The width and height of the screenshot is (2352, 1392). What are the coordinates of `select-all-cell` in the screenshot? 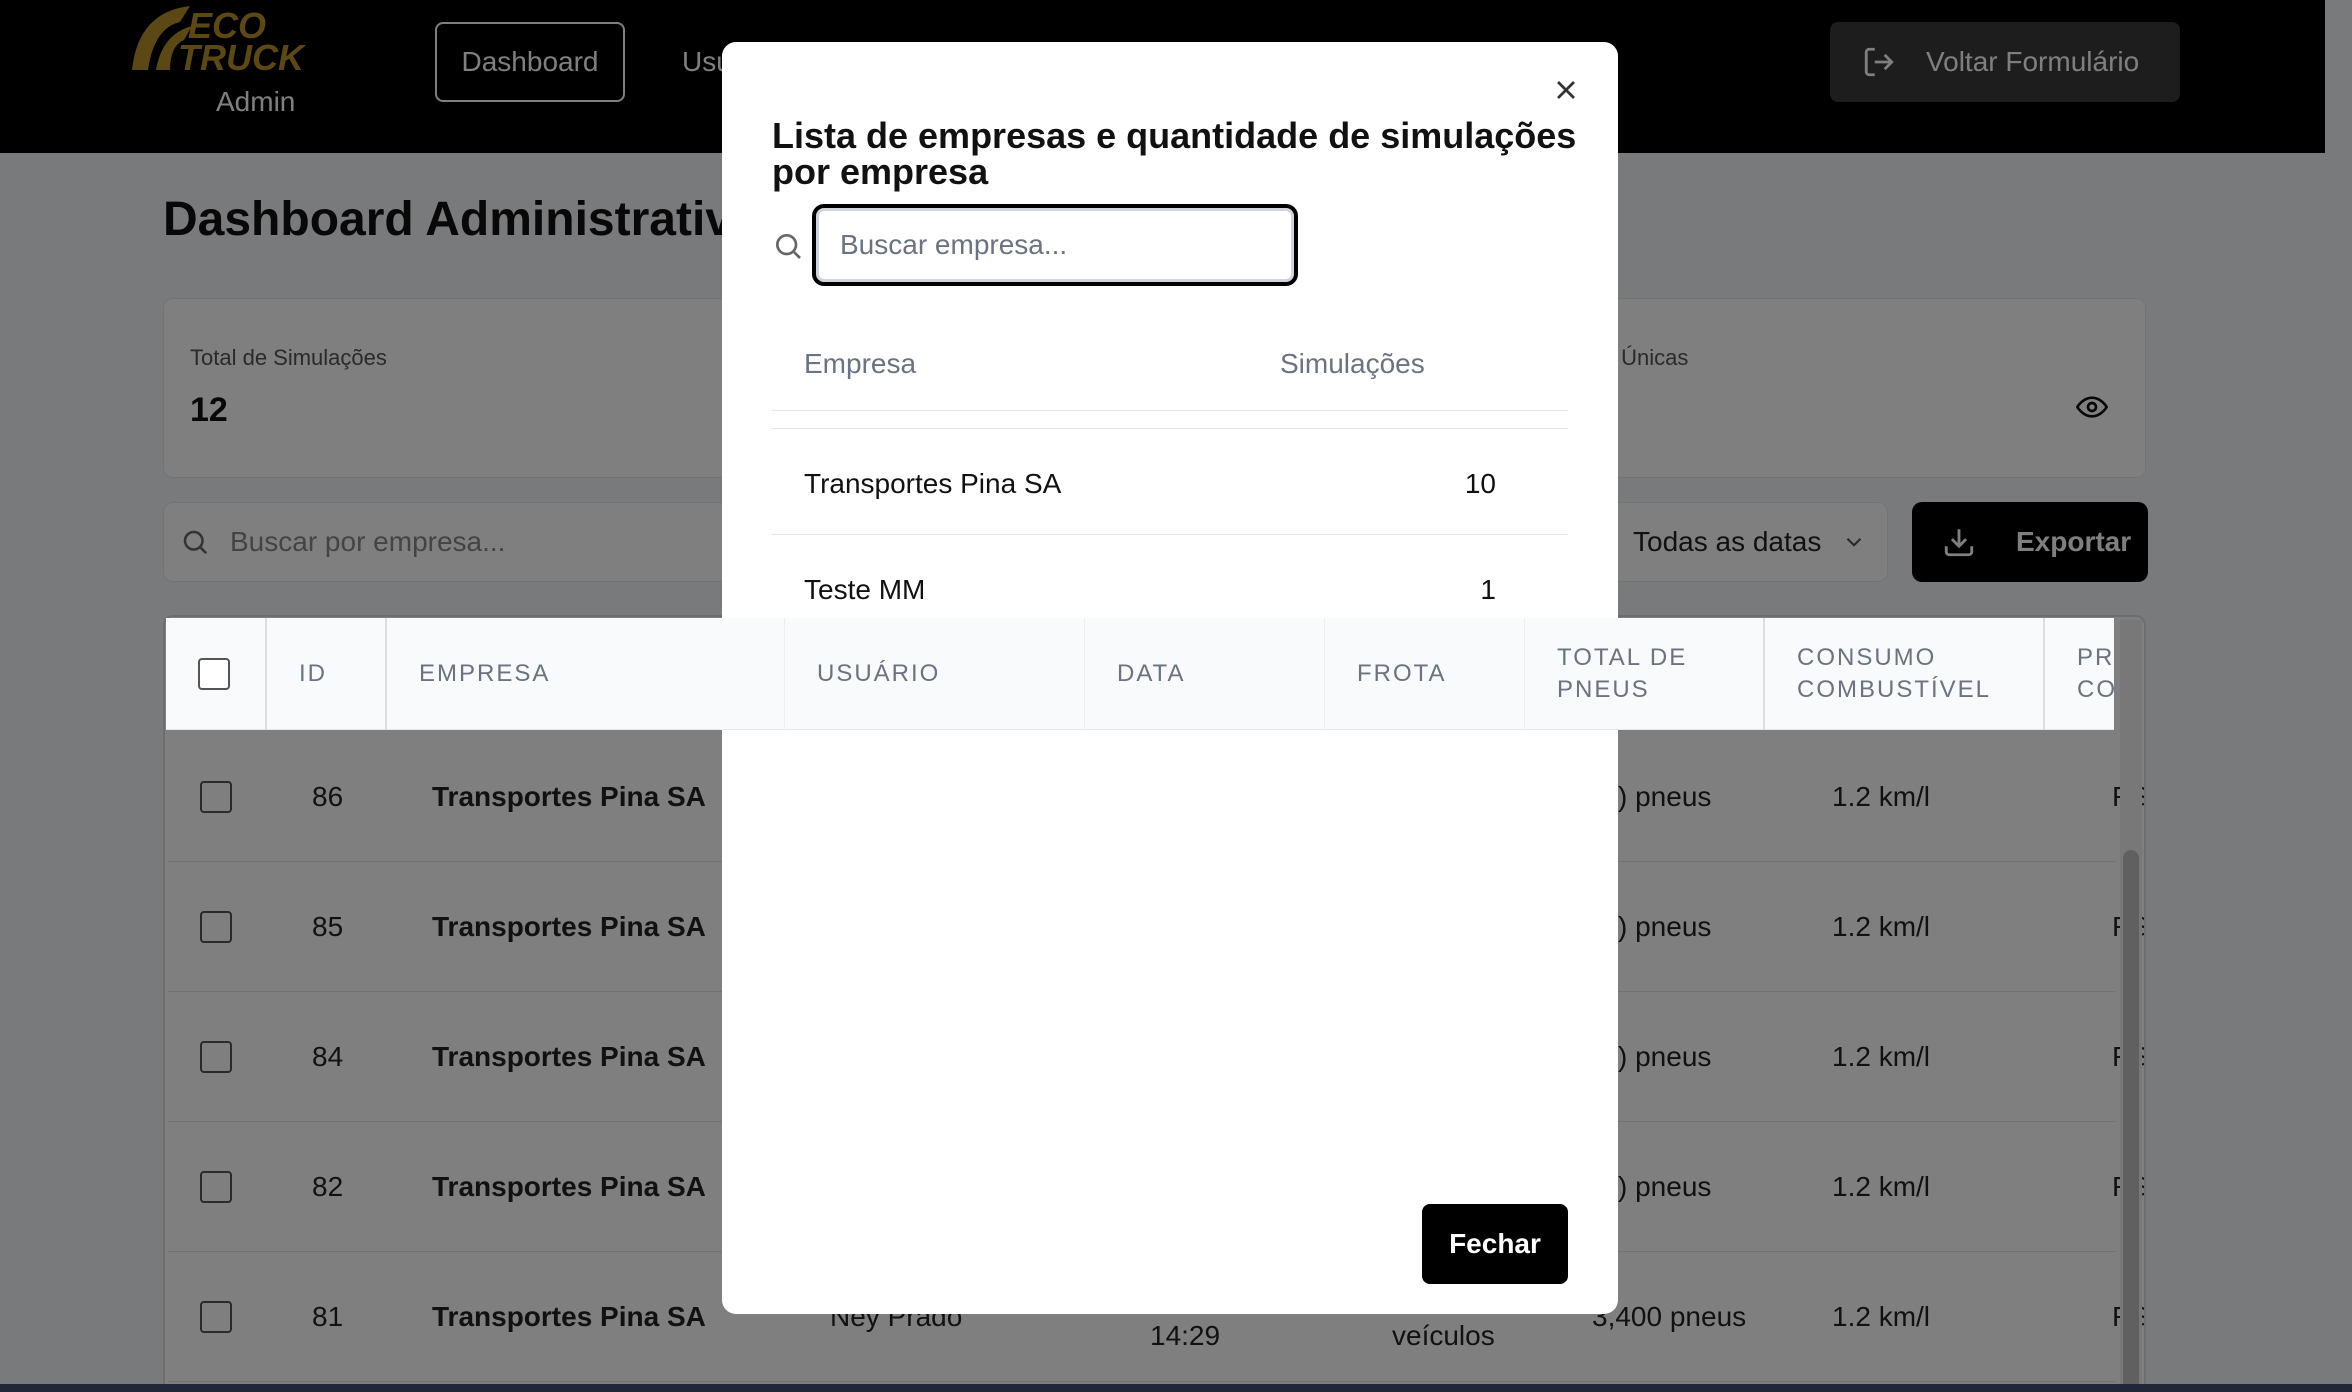 It's located at (216, 674).